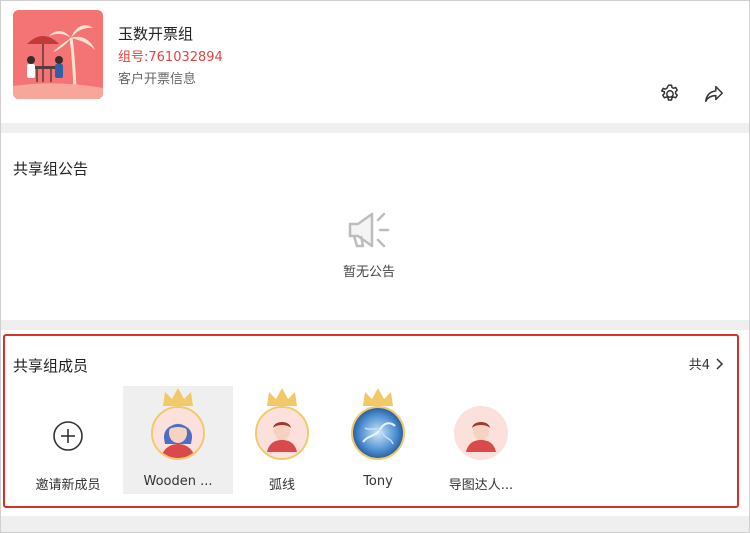 The image size is (750, 533). I want to click on group-thumbnail, so click(58, 54).